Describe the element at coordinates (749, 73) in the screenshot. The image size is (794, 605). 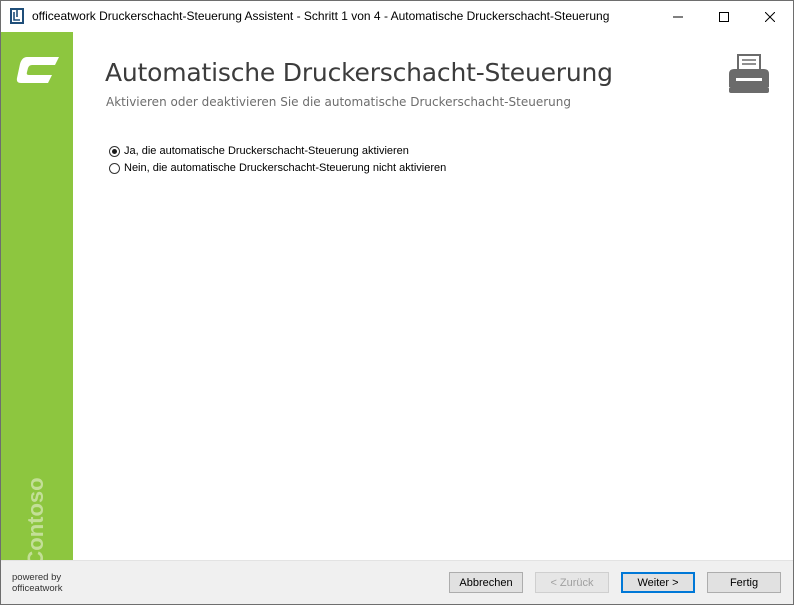
I see `printer-icon` at that location.